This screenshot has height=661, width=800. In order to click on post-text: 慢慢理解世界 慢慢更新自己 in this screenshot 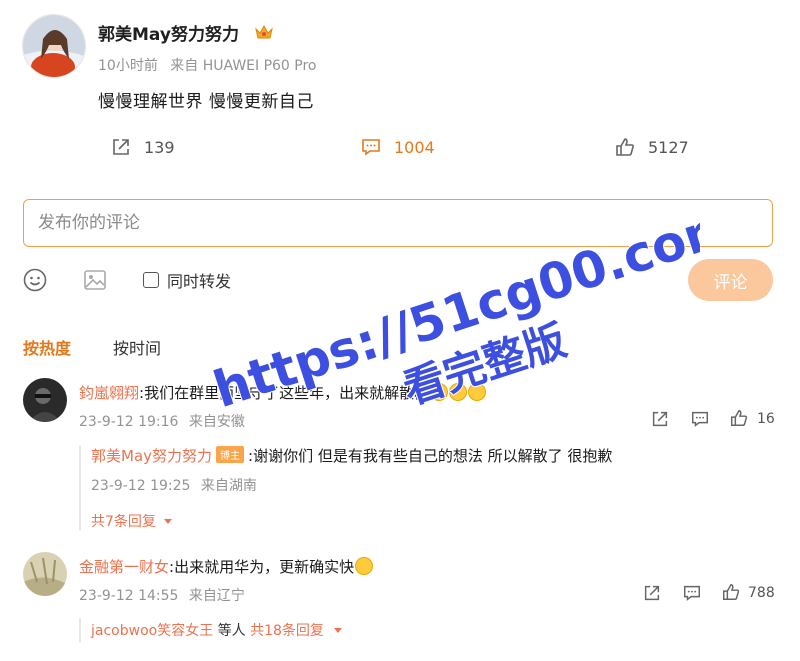, I will do `click(206, 102)`.